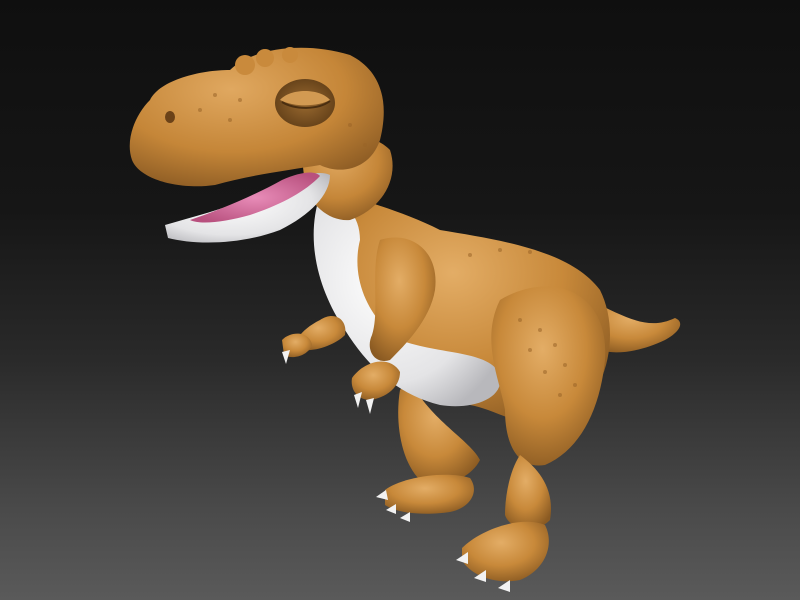 The image size is (800, 600). Describe the element at coordinates (548, 376) in the screenshot. I see `thigh-near` at that location.